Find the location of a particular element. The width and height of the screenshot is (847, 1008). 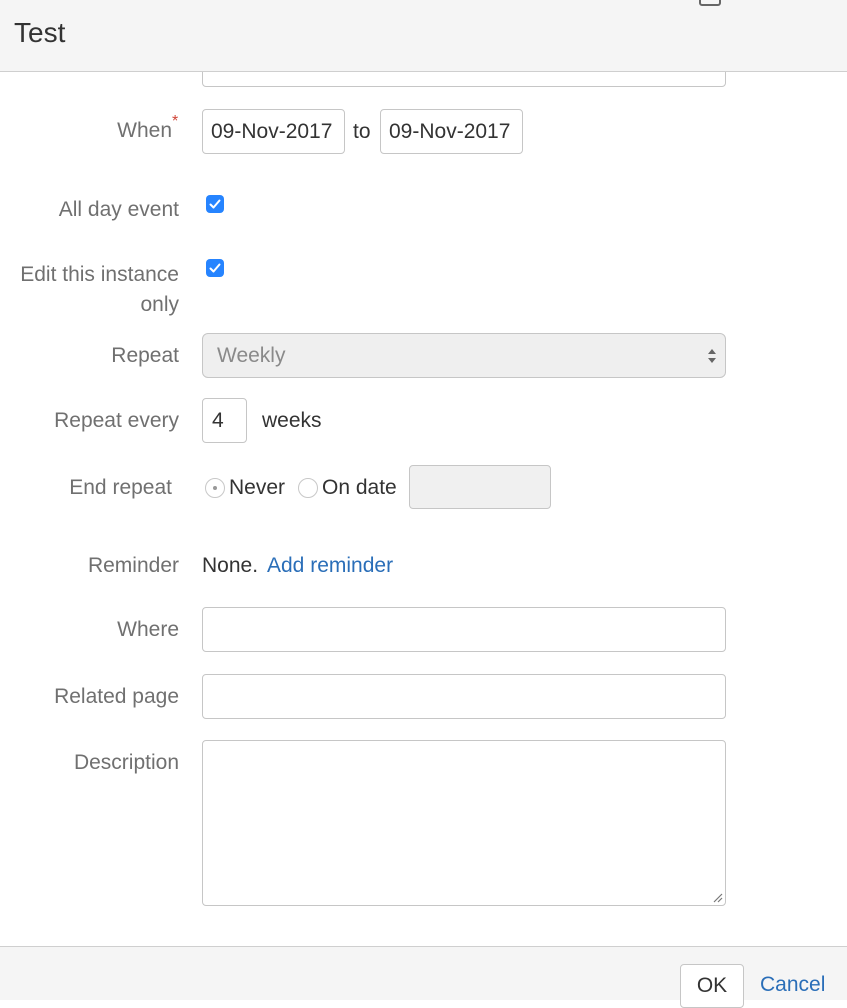

add-reminder-link: Add reminder is located at coordinates (330, 565).